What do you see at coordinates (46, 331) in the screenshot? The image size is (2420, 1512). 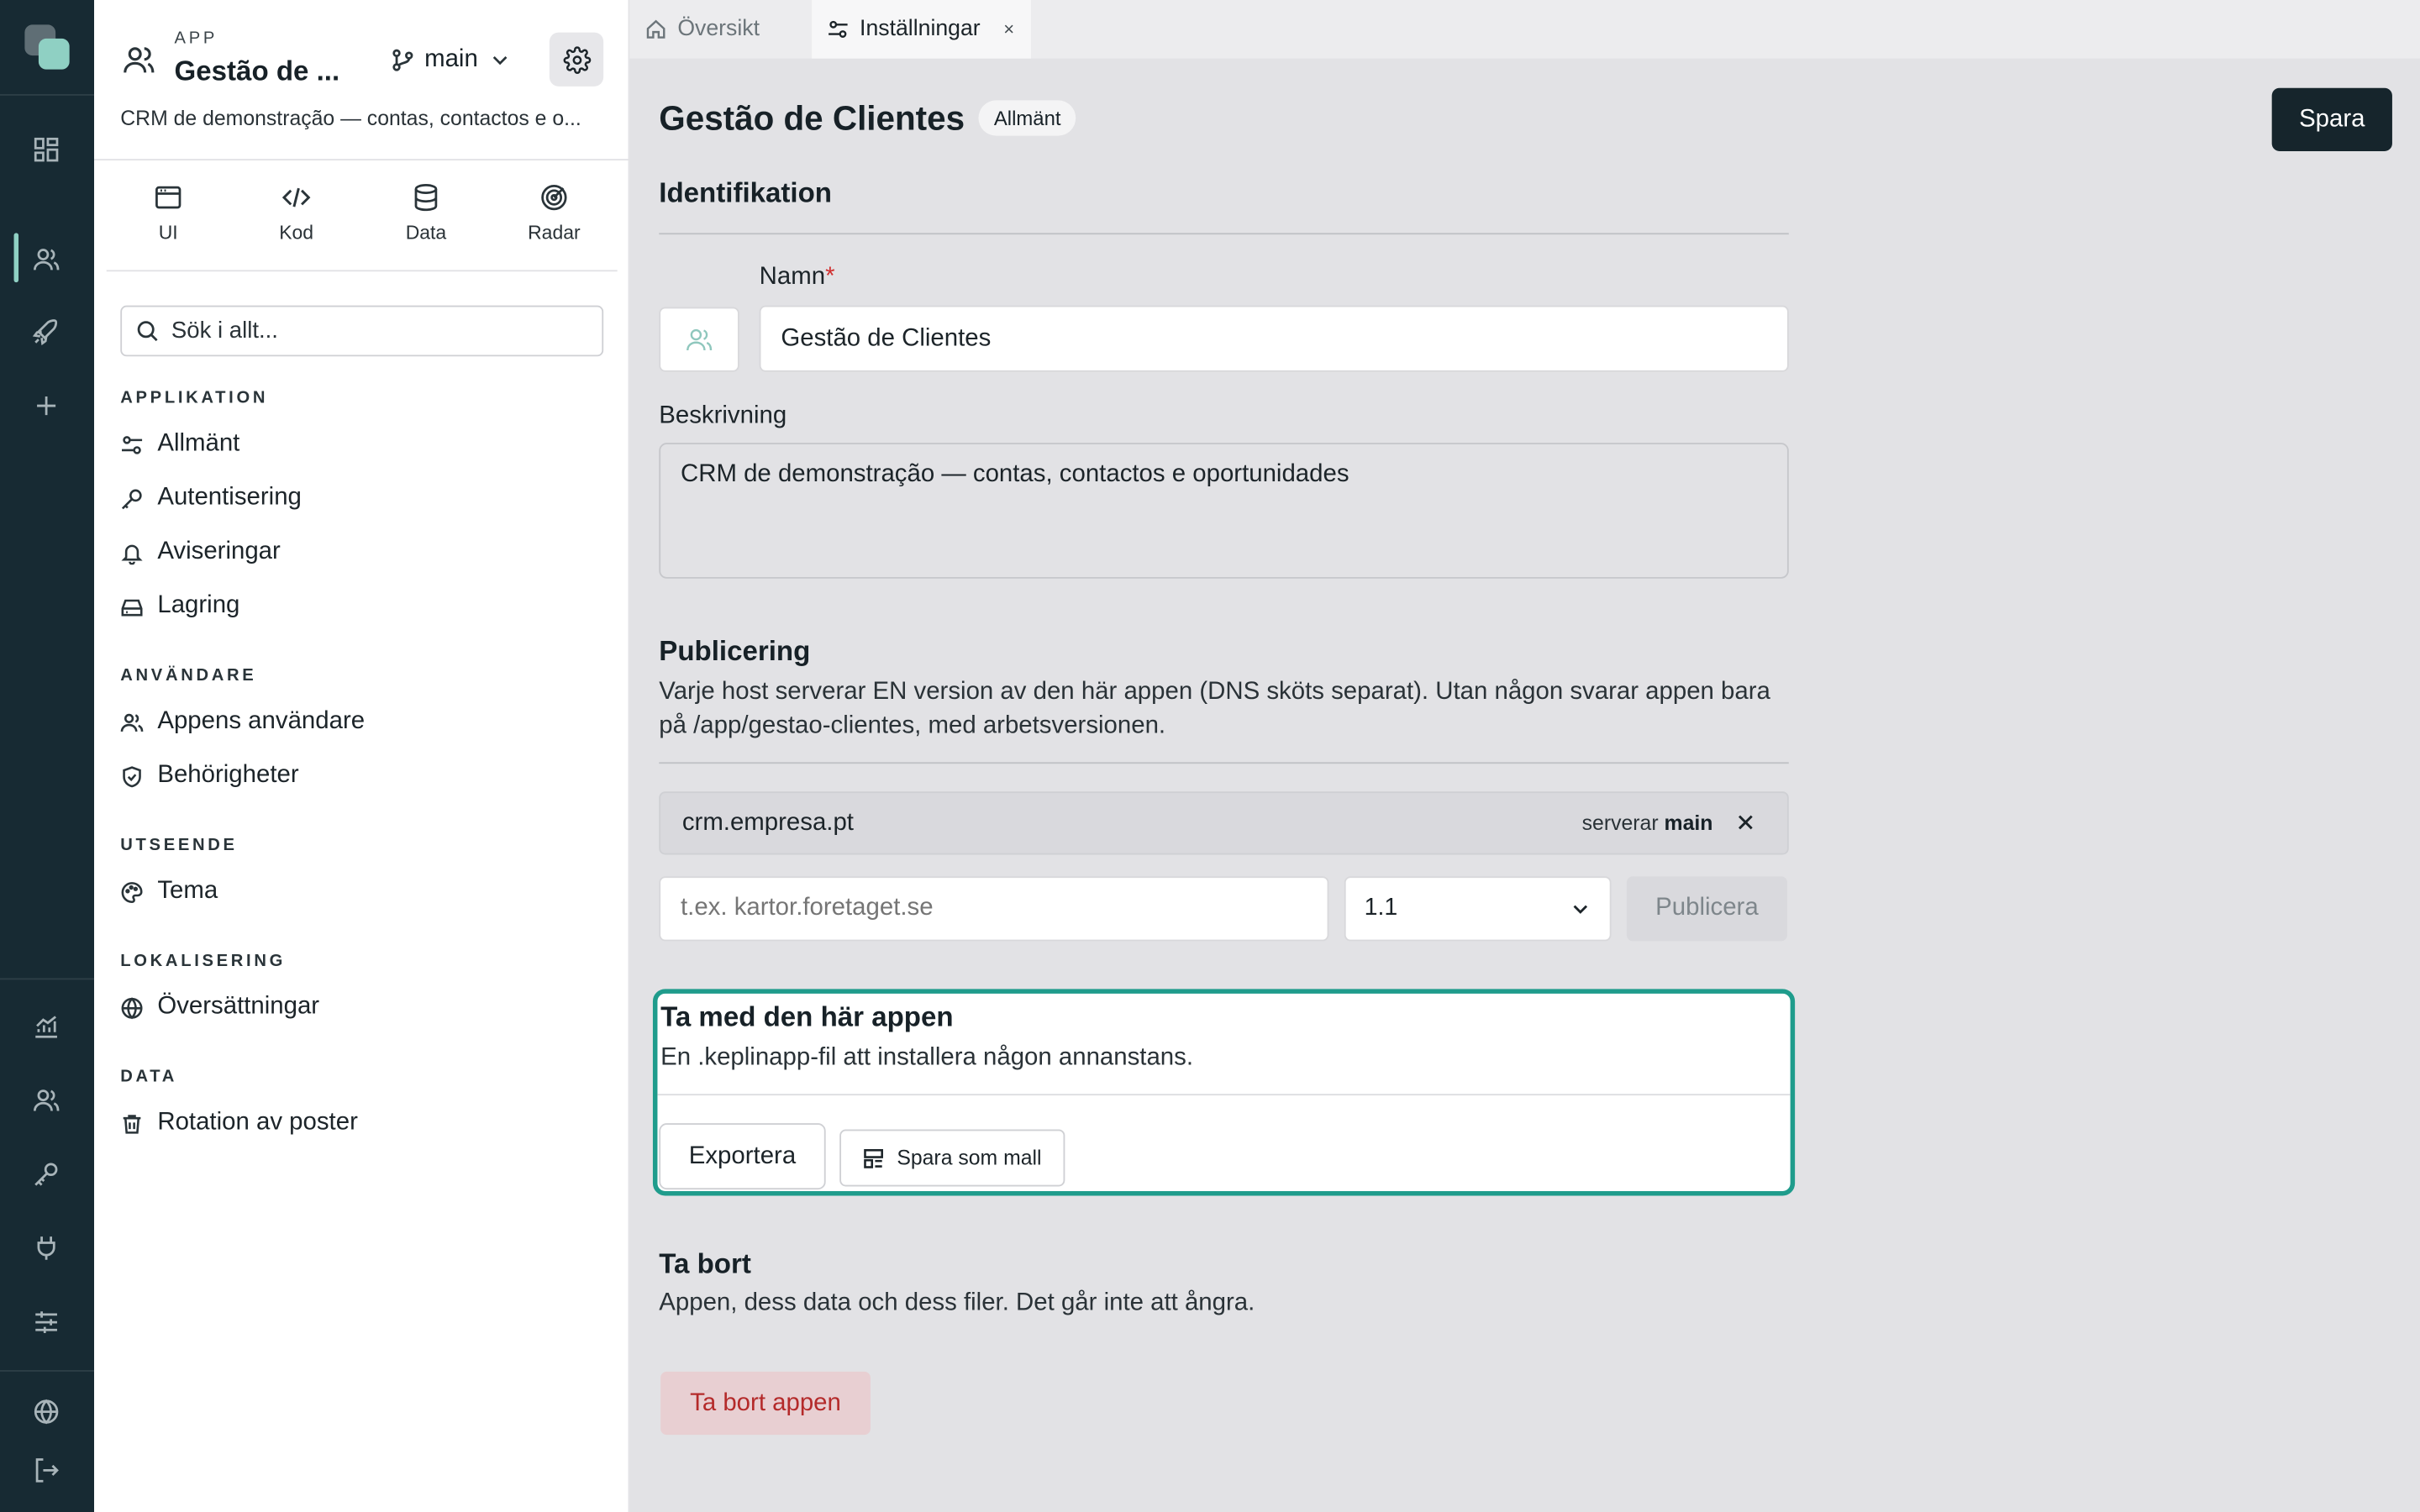 I see `rocket-icon` at bounding box center [46, 331].